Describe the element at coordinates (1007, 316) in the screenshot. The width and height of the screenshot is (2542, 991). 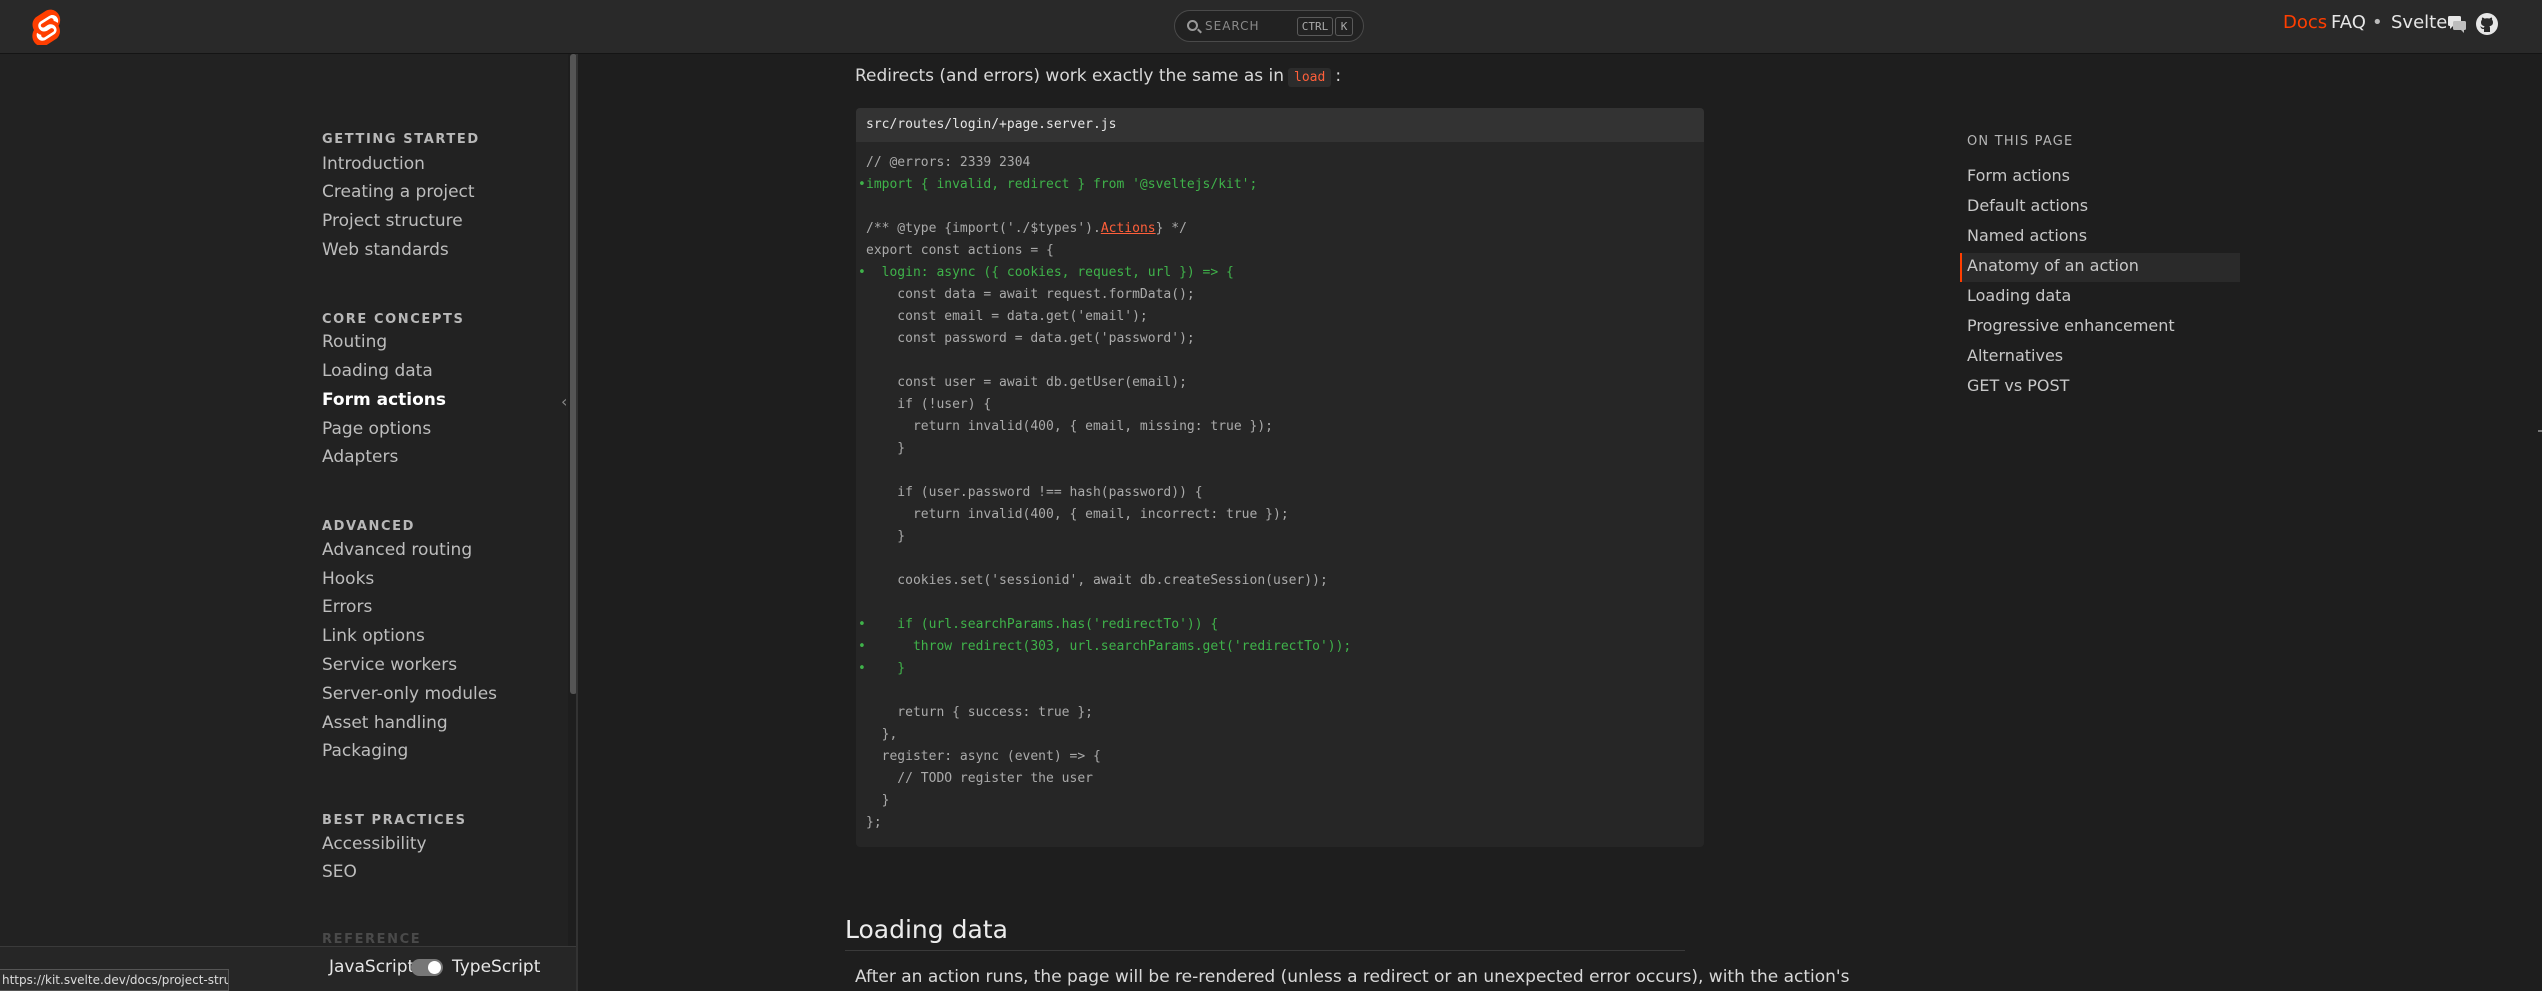
I see `code-line-text: const email = data.get('email');` at that location.